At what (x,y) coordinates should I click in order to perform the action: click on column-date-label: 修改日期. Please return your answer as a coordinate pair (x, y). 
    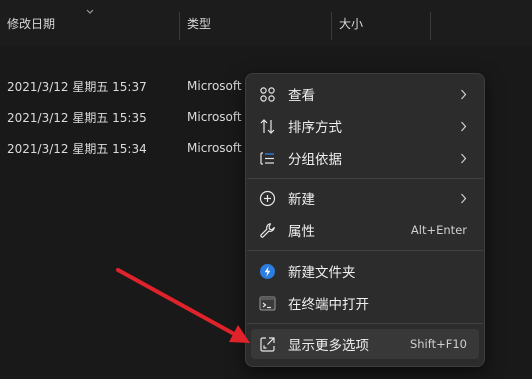
    Looking at the image, I should click on (31, 23).